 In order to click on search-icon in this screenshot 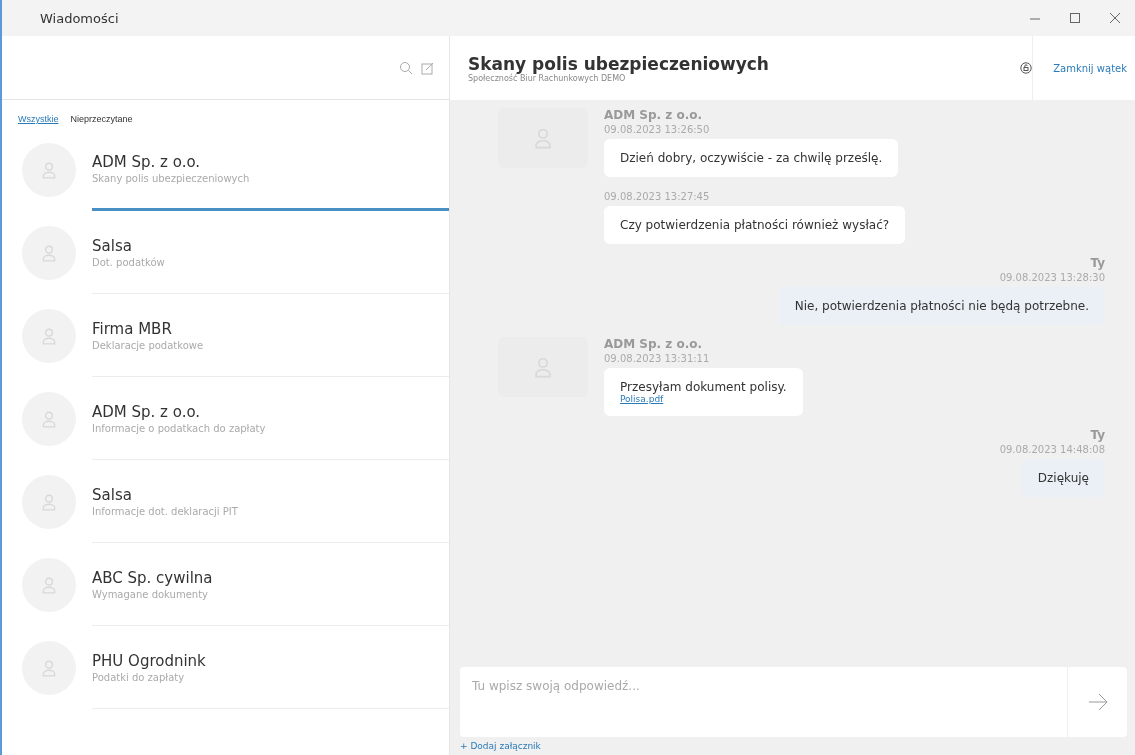, I will do `click(406, 67)`.